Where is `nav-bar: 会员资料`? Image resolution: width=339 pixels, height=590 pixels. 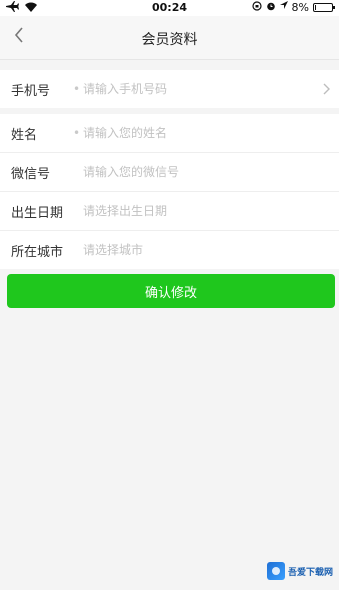
nav-bar: 会员资料 is located at coordinates (169, 38).